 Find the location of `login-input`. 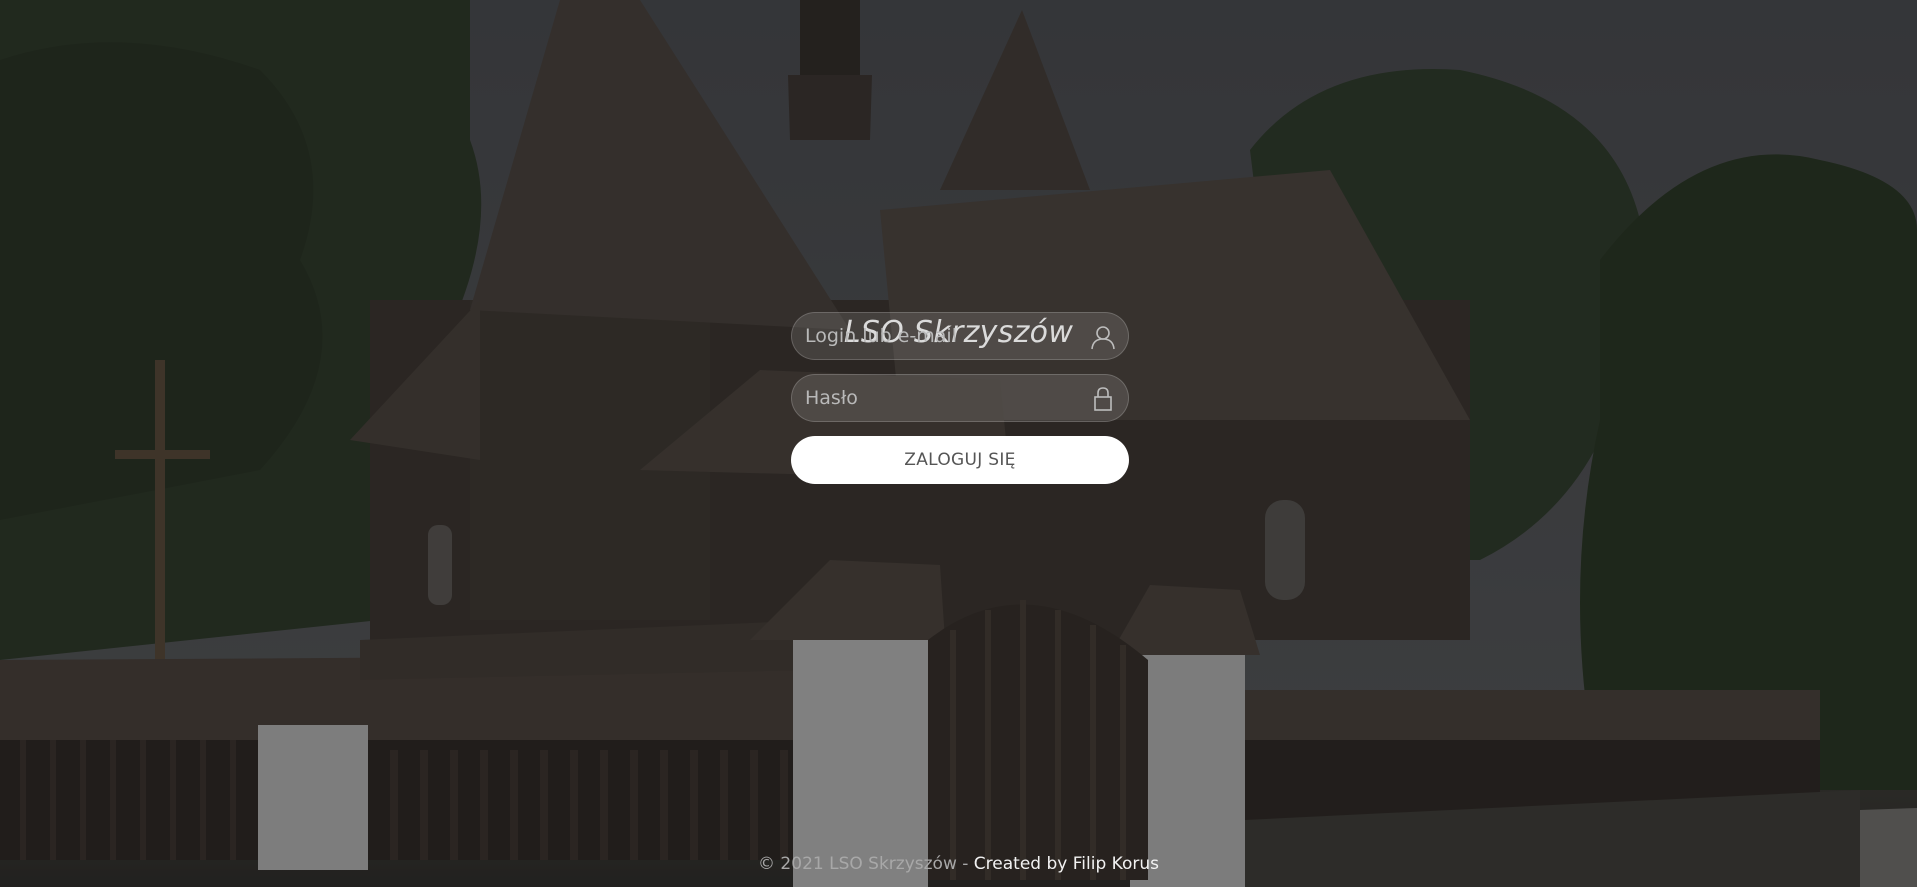

login-input is located at coordinates (960, 336).